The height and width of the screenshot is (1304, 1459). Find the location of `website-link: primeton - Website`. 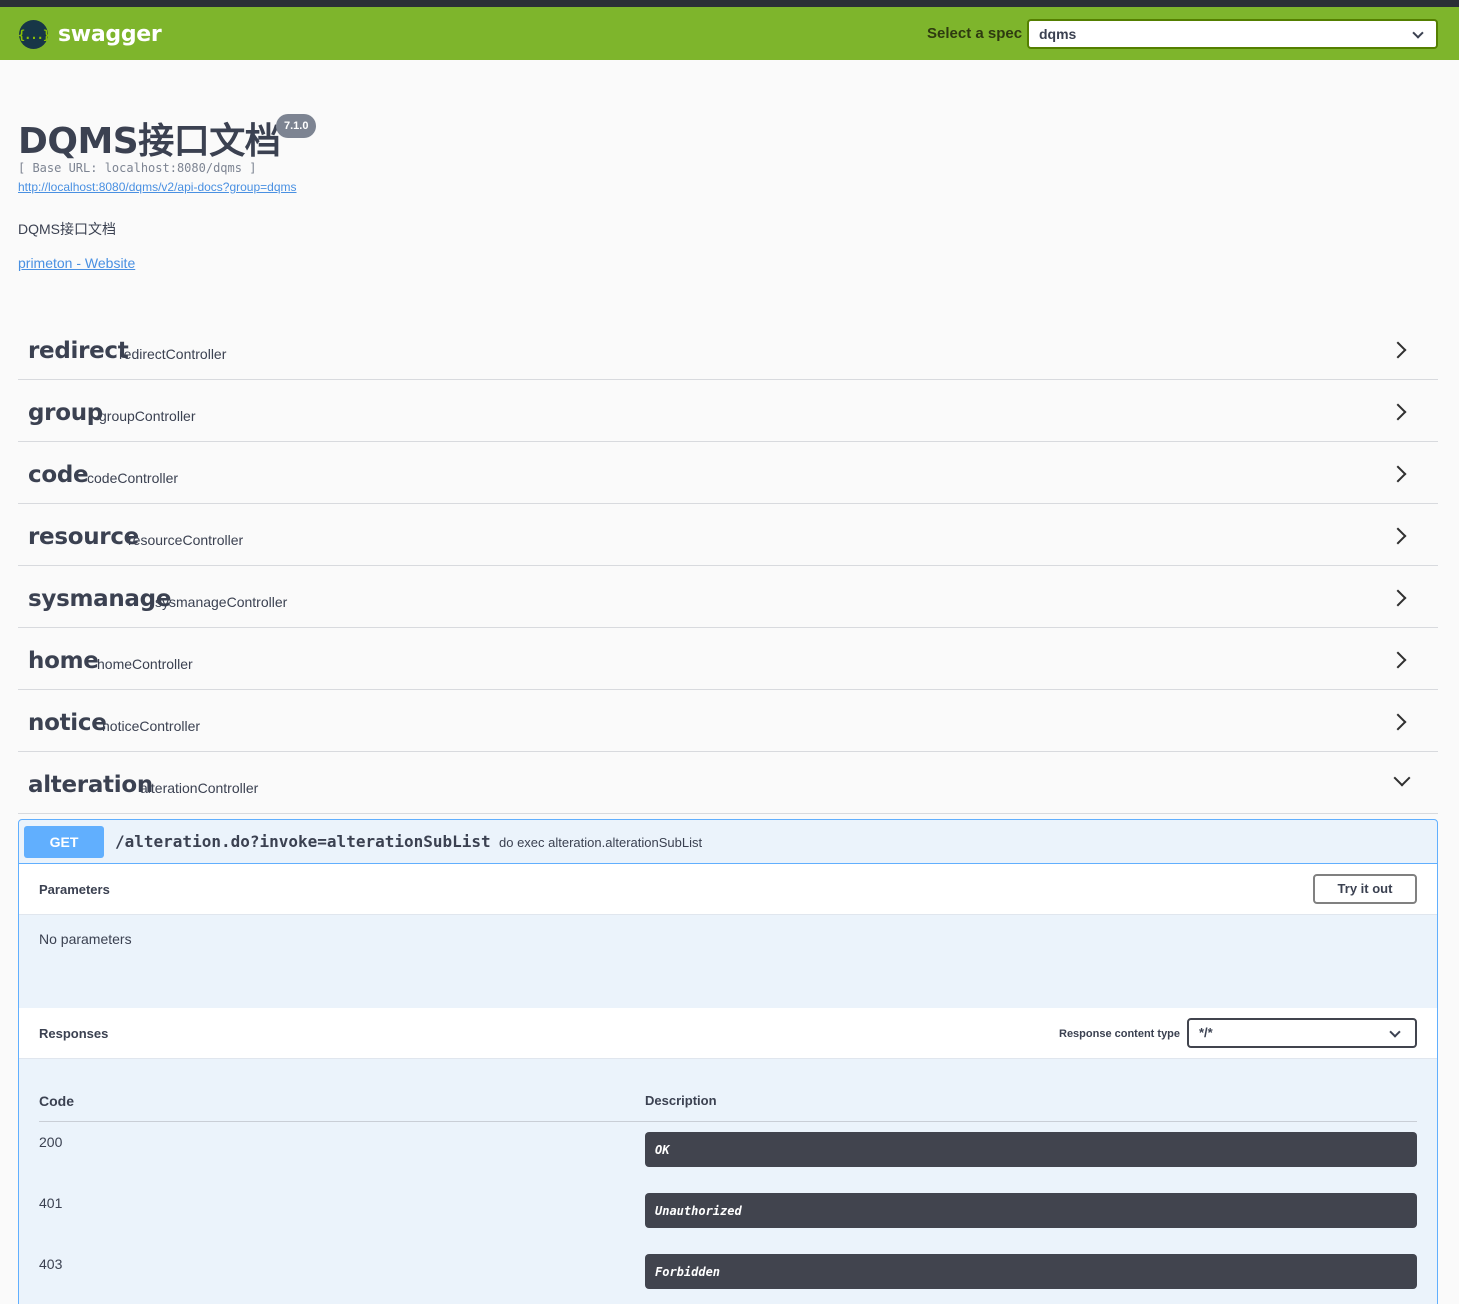

website-link: primeton - Website is located at coordinates (76, 263).